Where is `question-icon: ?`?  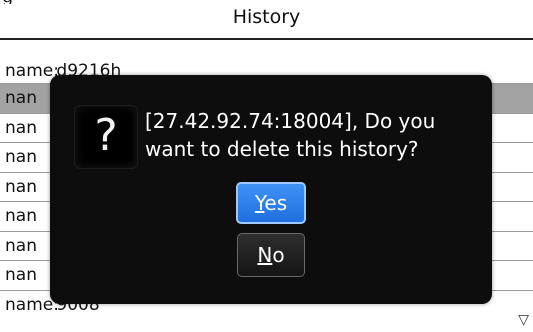 question-icon: ? is located at coordinates (106, 137).